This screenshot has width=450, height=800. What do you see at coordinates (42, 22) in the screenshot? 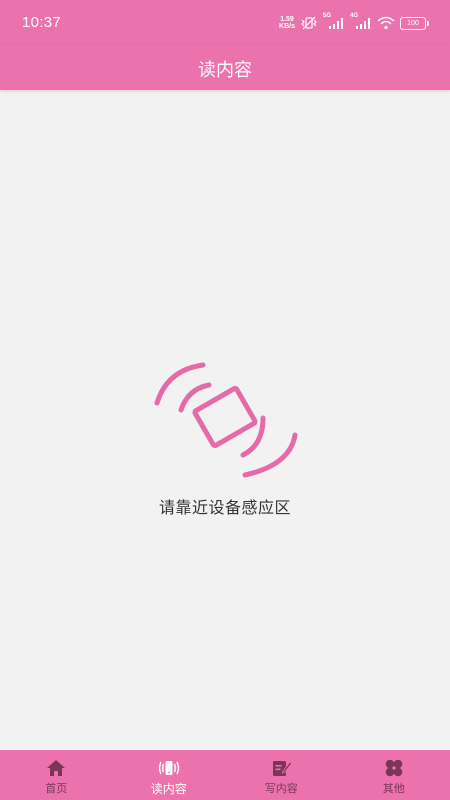
I see `status-time: 10:37` at bounding box center [42, 22].